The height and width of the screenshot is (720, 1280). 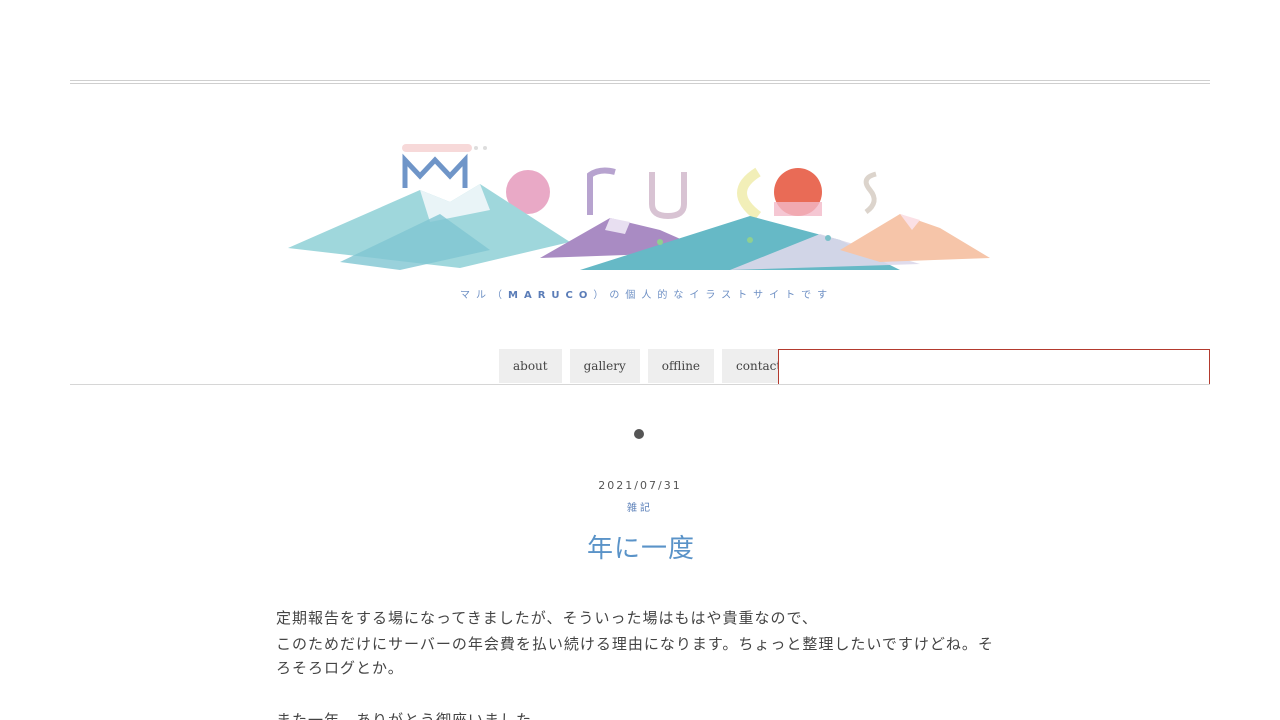 I want to click on nav-item-label: gallery, so click(x=605, y=366).